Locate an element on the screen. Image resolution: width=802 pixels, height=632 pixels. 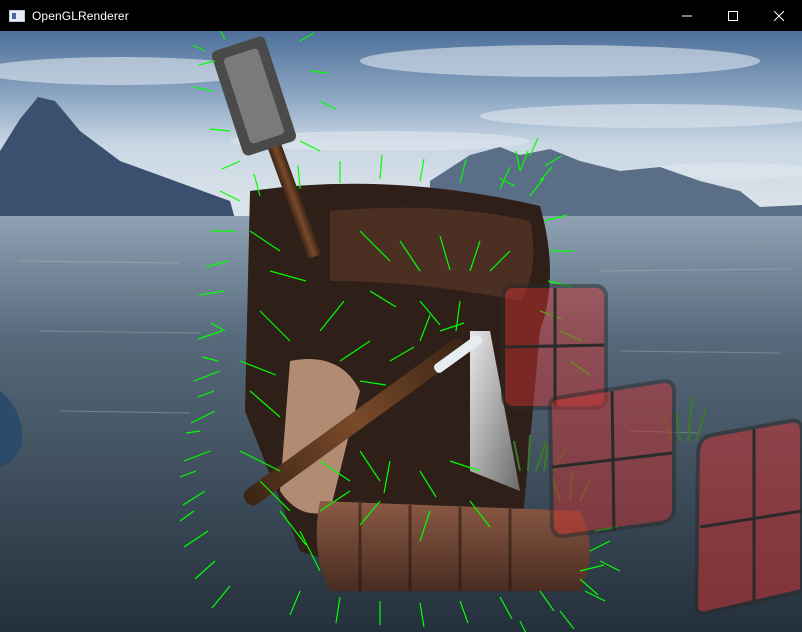
close-button is located at coordinates (779, 15).